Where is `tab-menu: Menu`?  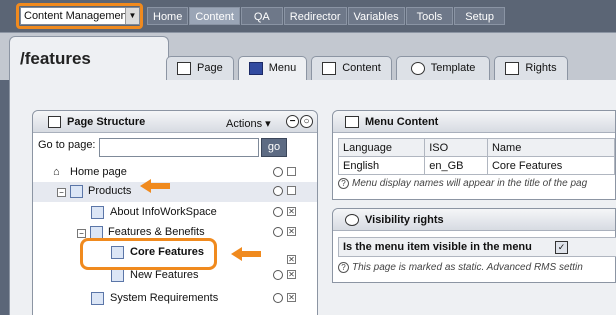 tab-menu: Menu is located at coordinates (272, 68).